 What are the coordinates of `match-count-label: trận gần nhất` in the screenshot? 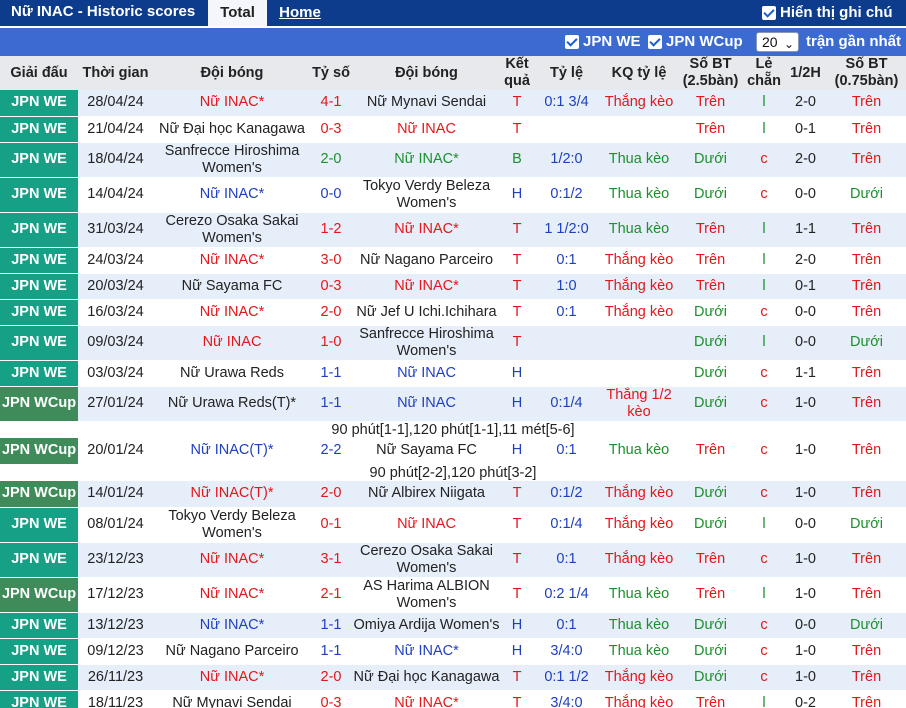 It's located at (854, 41).